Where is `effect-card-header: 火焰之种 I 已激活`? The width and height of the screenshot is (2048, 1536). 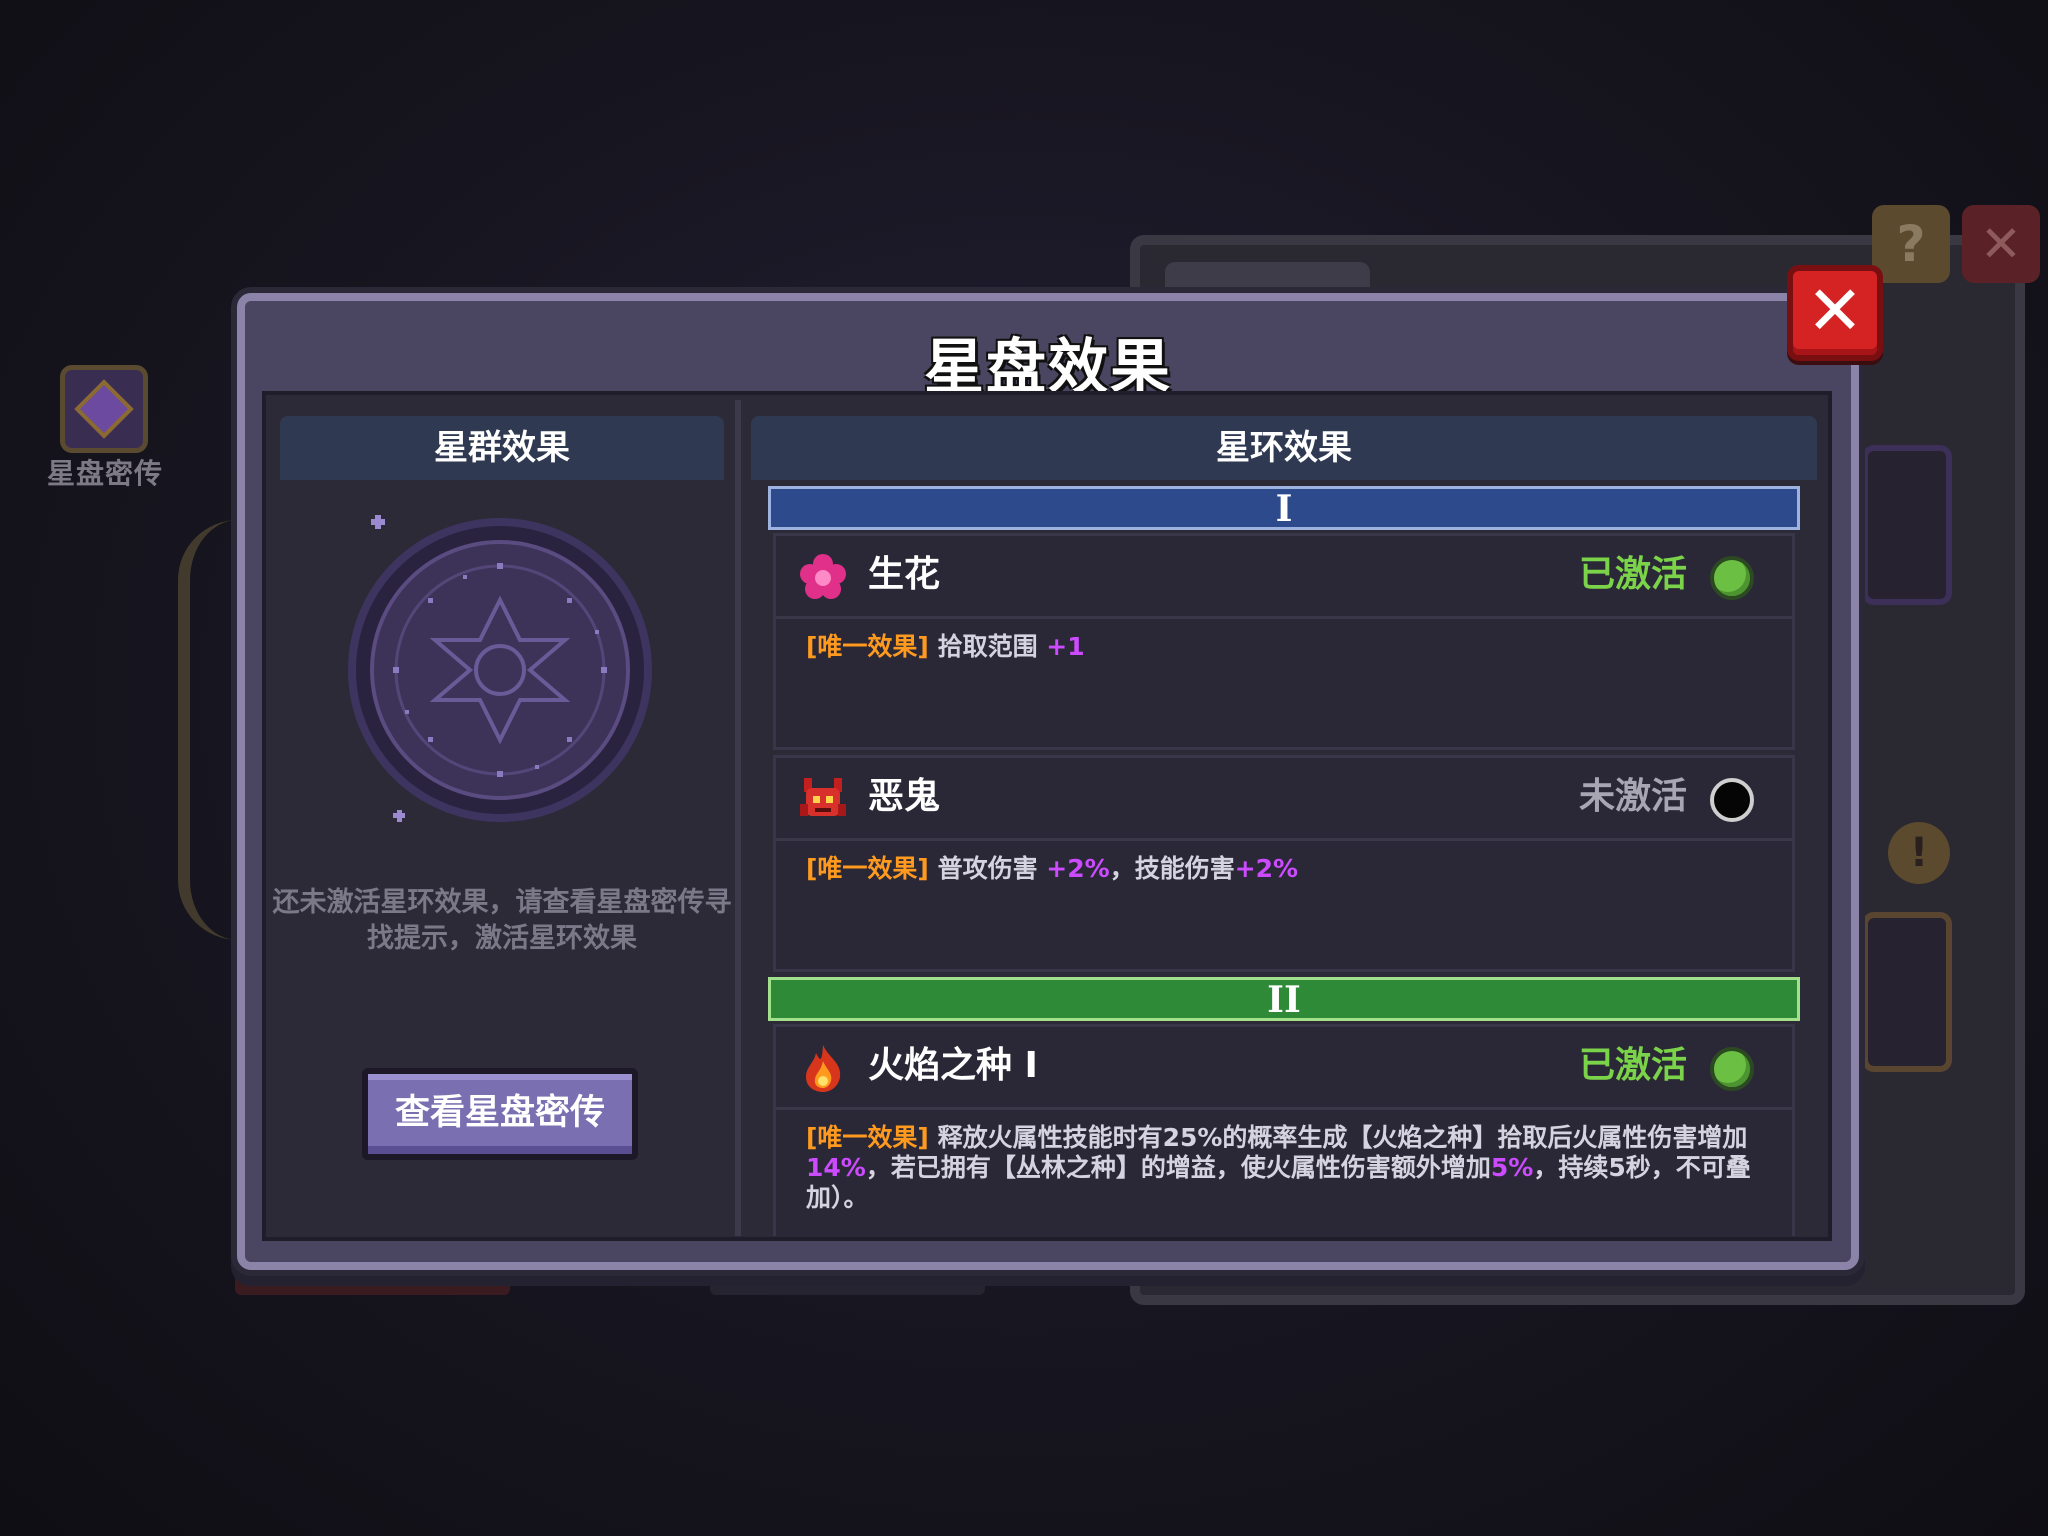 effect-card-header: 火焰之种 I 已激活 is located at coordinates (1284, 1068).